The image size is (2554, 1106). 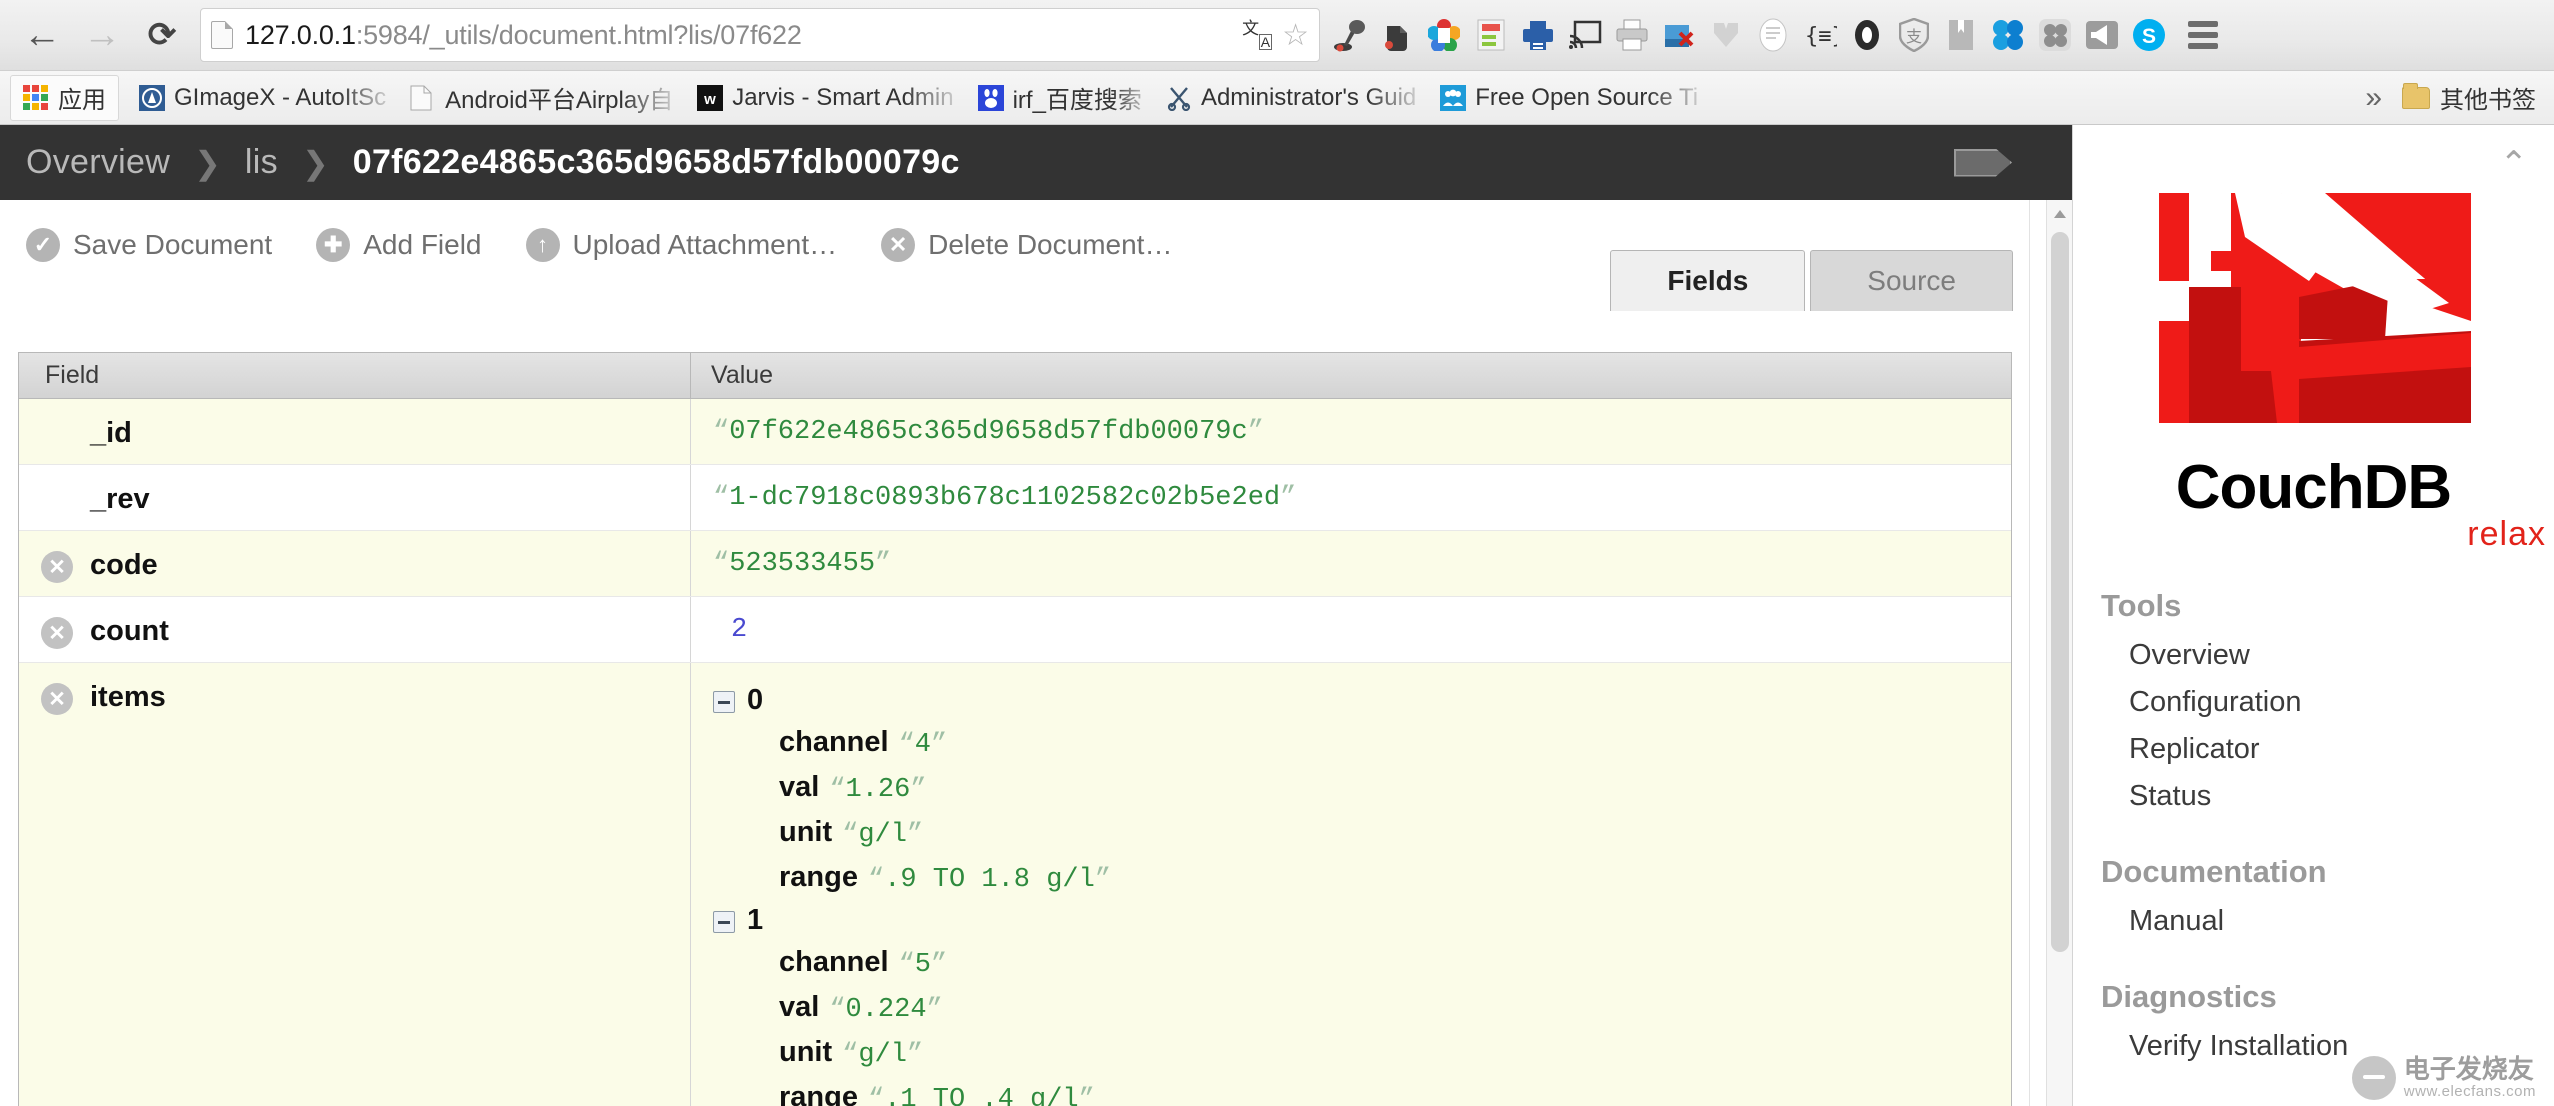 I want to click on bookmark-item: w Jarvis - Smart Admin, so click(x=825, y=98).